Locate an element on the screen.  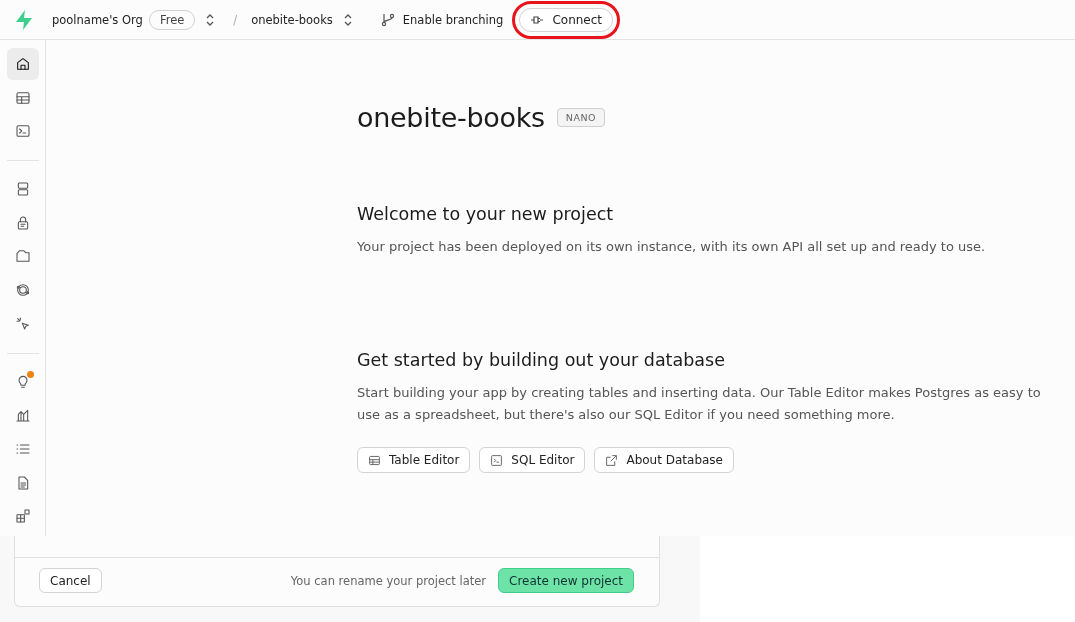
table-editor-button: Table Editor is located at coordinates (414, 460).